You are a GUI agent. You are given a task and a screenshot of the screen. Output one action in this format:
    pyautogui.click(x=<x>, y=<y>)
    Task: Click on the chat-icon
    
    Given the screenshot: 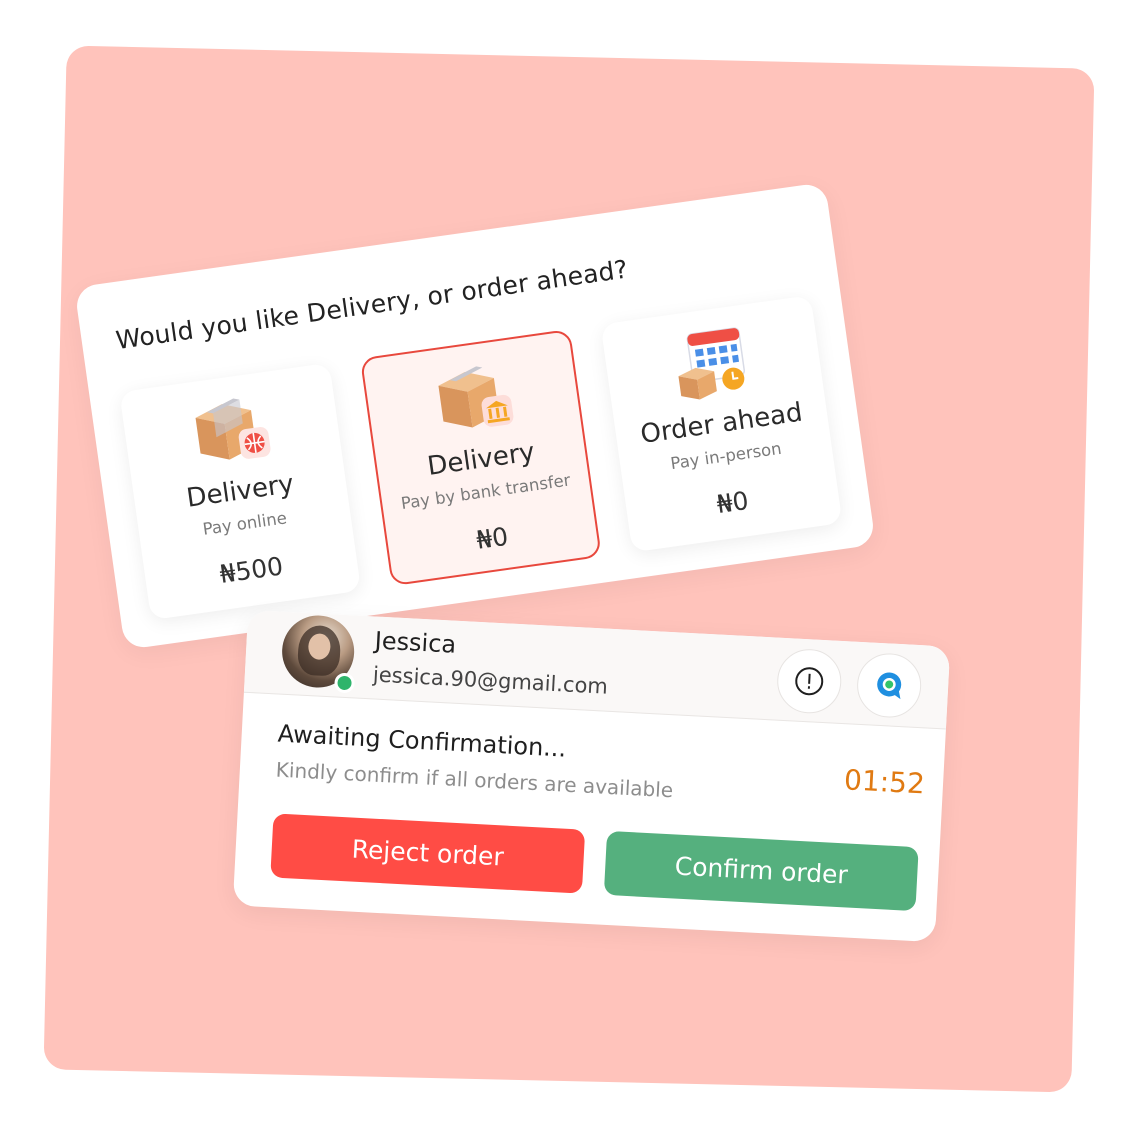 What is the action you would take?
    pyautogui.click(x=889, y=686)
    